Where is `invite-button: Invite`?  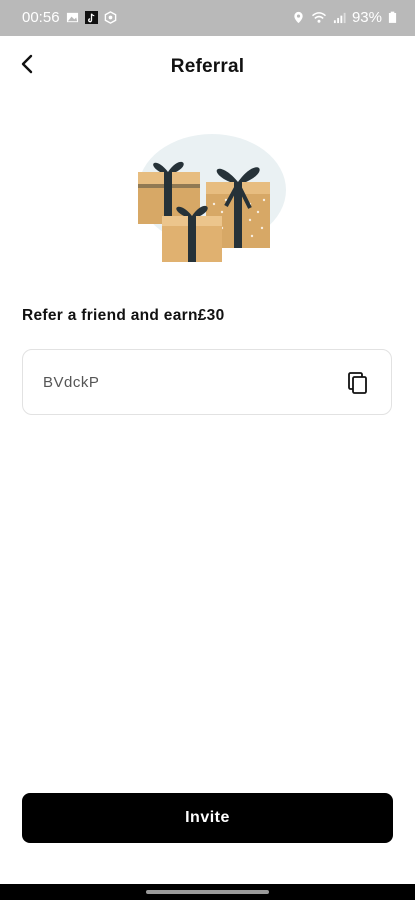 invite-button: Invite is located at coordinates (207, 818).